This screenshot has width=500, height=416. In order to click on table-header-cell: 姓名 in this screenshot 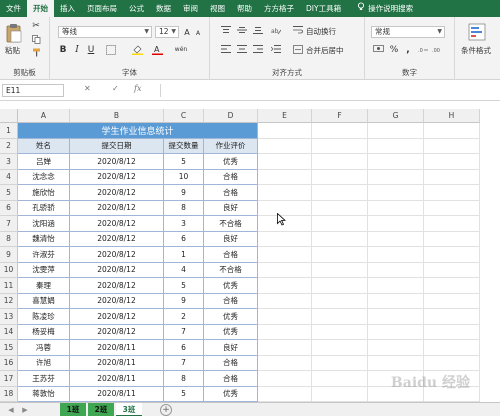, I will do `click(44, 146)`.